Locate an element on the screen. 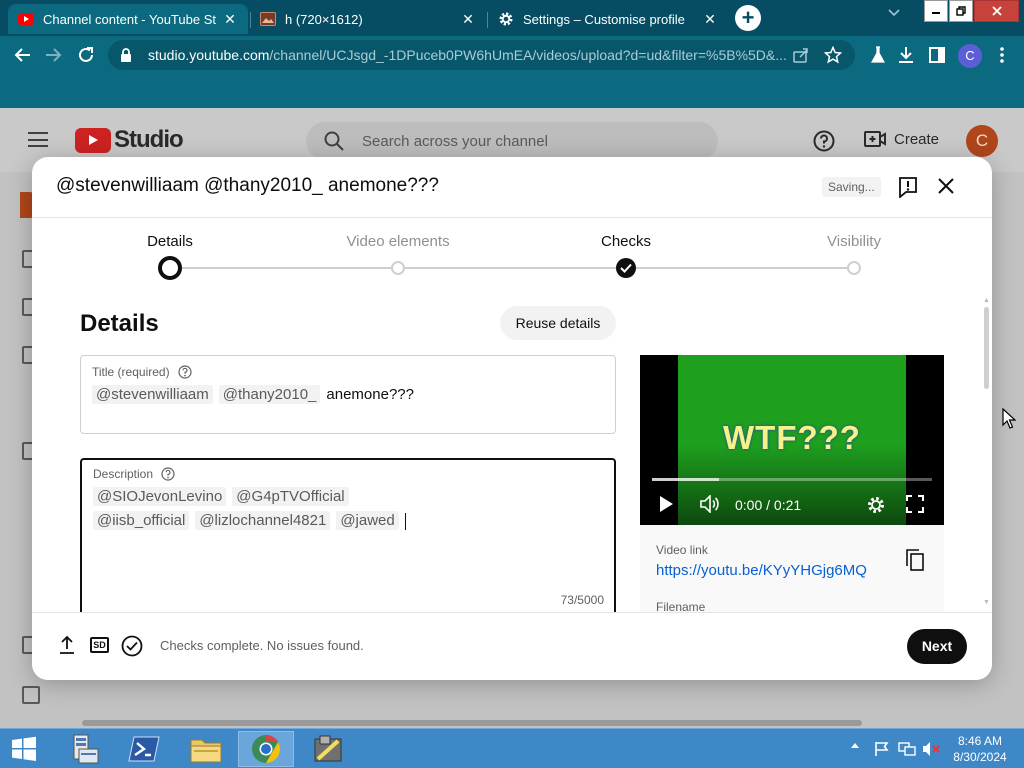 The width and height of the screenshot is (1024, 768). reuse-details-button: Reuse details is located at coordinates (558, 323).